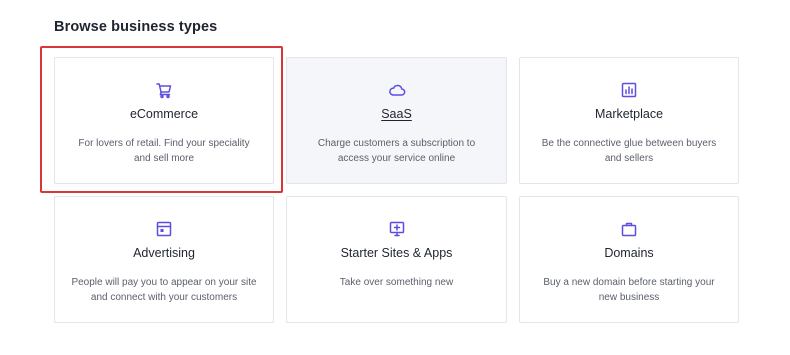 The height and width of the screenshot is (355, 790). I want to click on monitor-plus-icon, so click(397, 229).